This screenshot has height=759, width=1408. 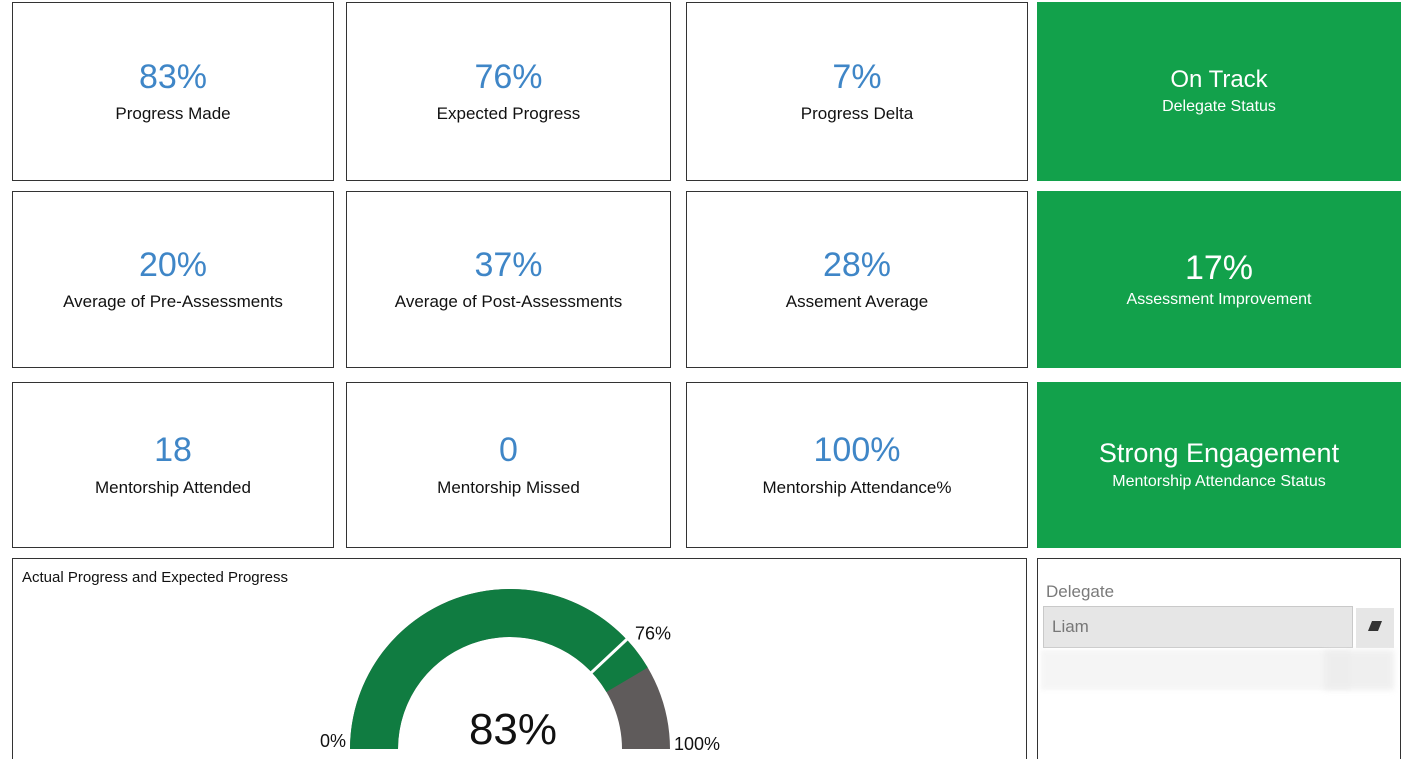 I want to click on kpi-card-mentorship-attended: 18 Mentorship Attended, so click(x=173, y=465).